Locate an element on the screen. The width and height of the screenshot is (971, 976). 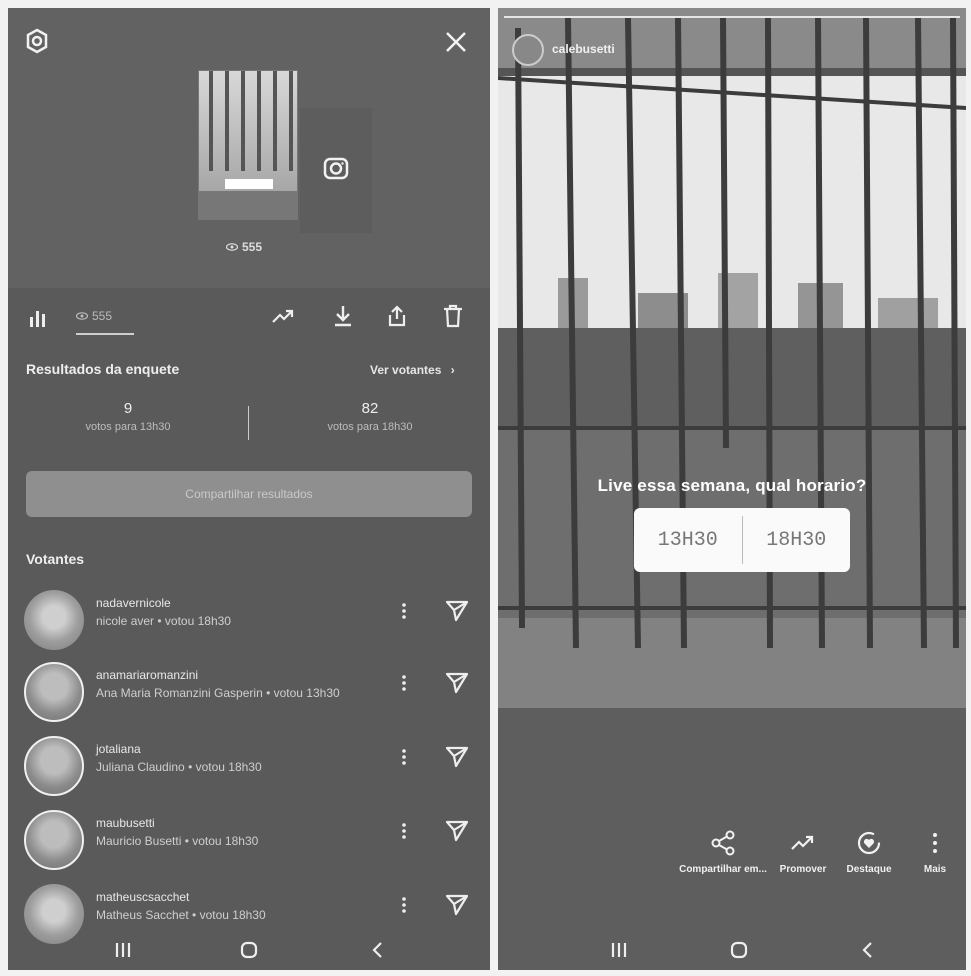
camera-icon is located at coordinates (336, 170).